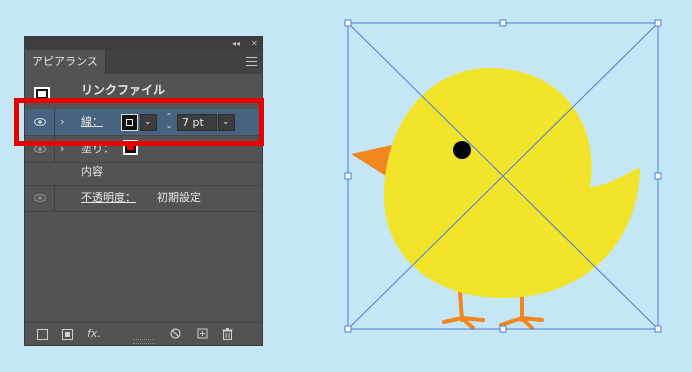 The height and width of the screenshot is (372, 692). Describe the element at coordinates (144, 341) in the screenshot. I see `resize-grip` at that location.